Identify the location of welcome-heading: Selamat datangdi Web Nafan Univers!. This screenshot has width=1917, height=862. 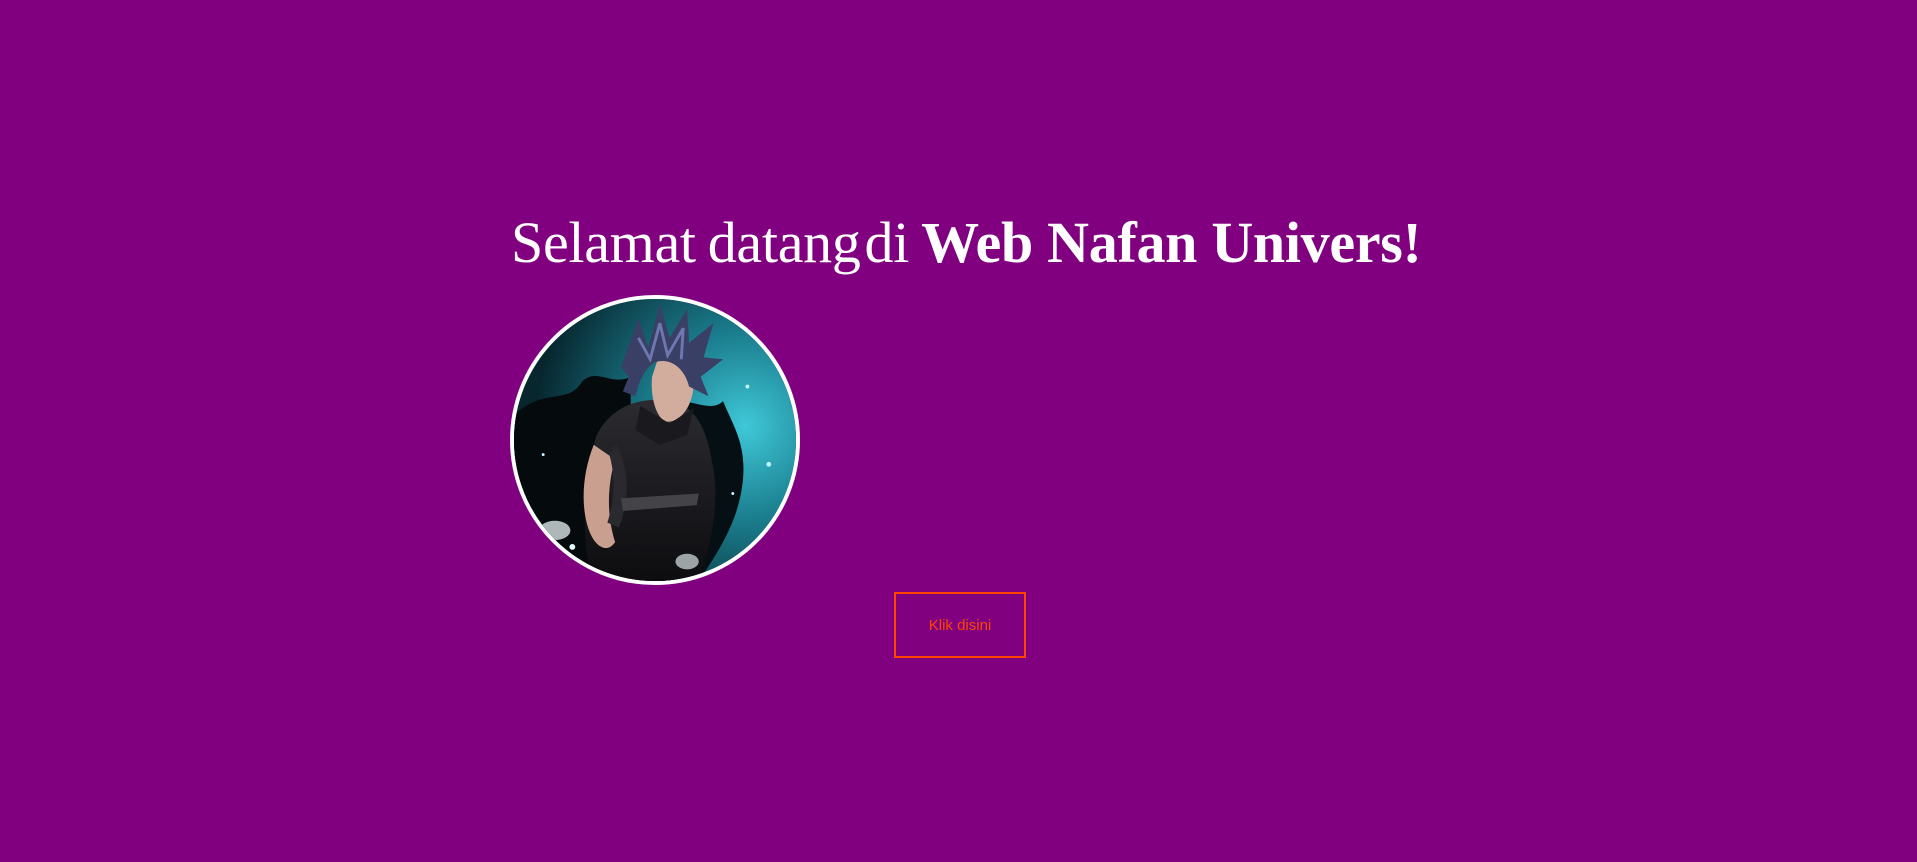
(966, 243).